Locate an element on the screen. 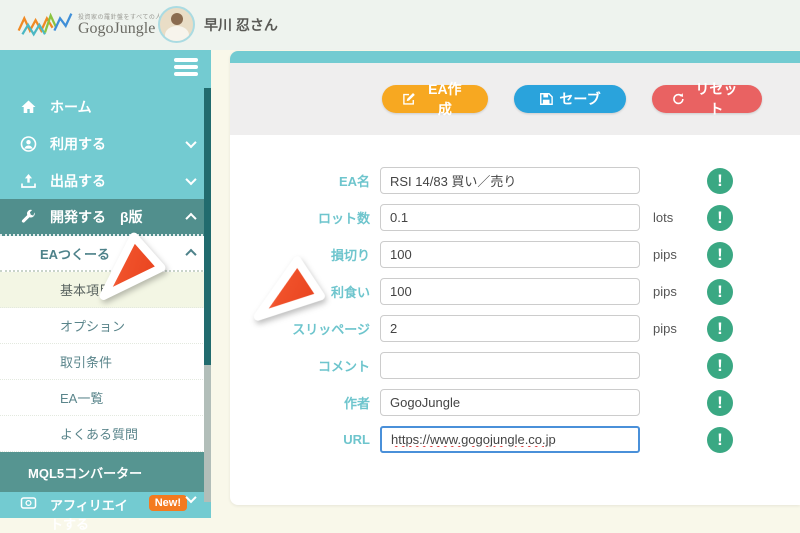  pencil-icon is located at coordinates (409, 99).